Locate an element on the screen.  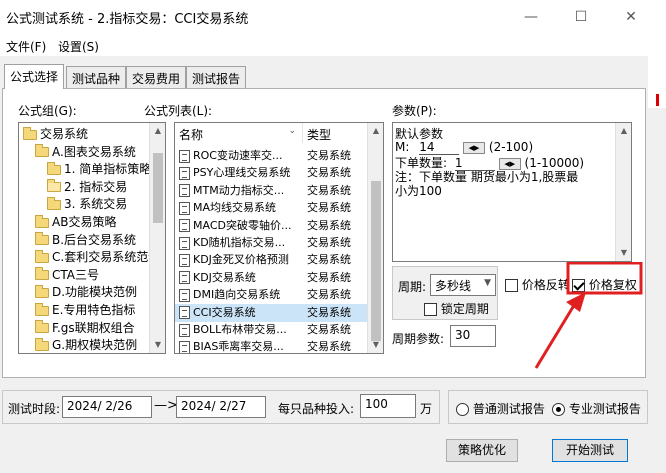
column-header-type: 类型 is located at coordinates (336, 133).